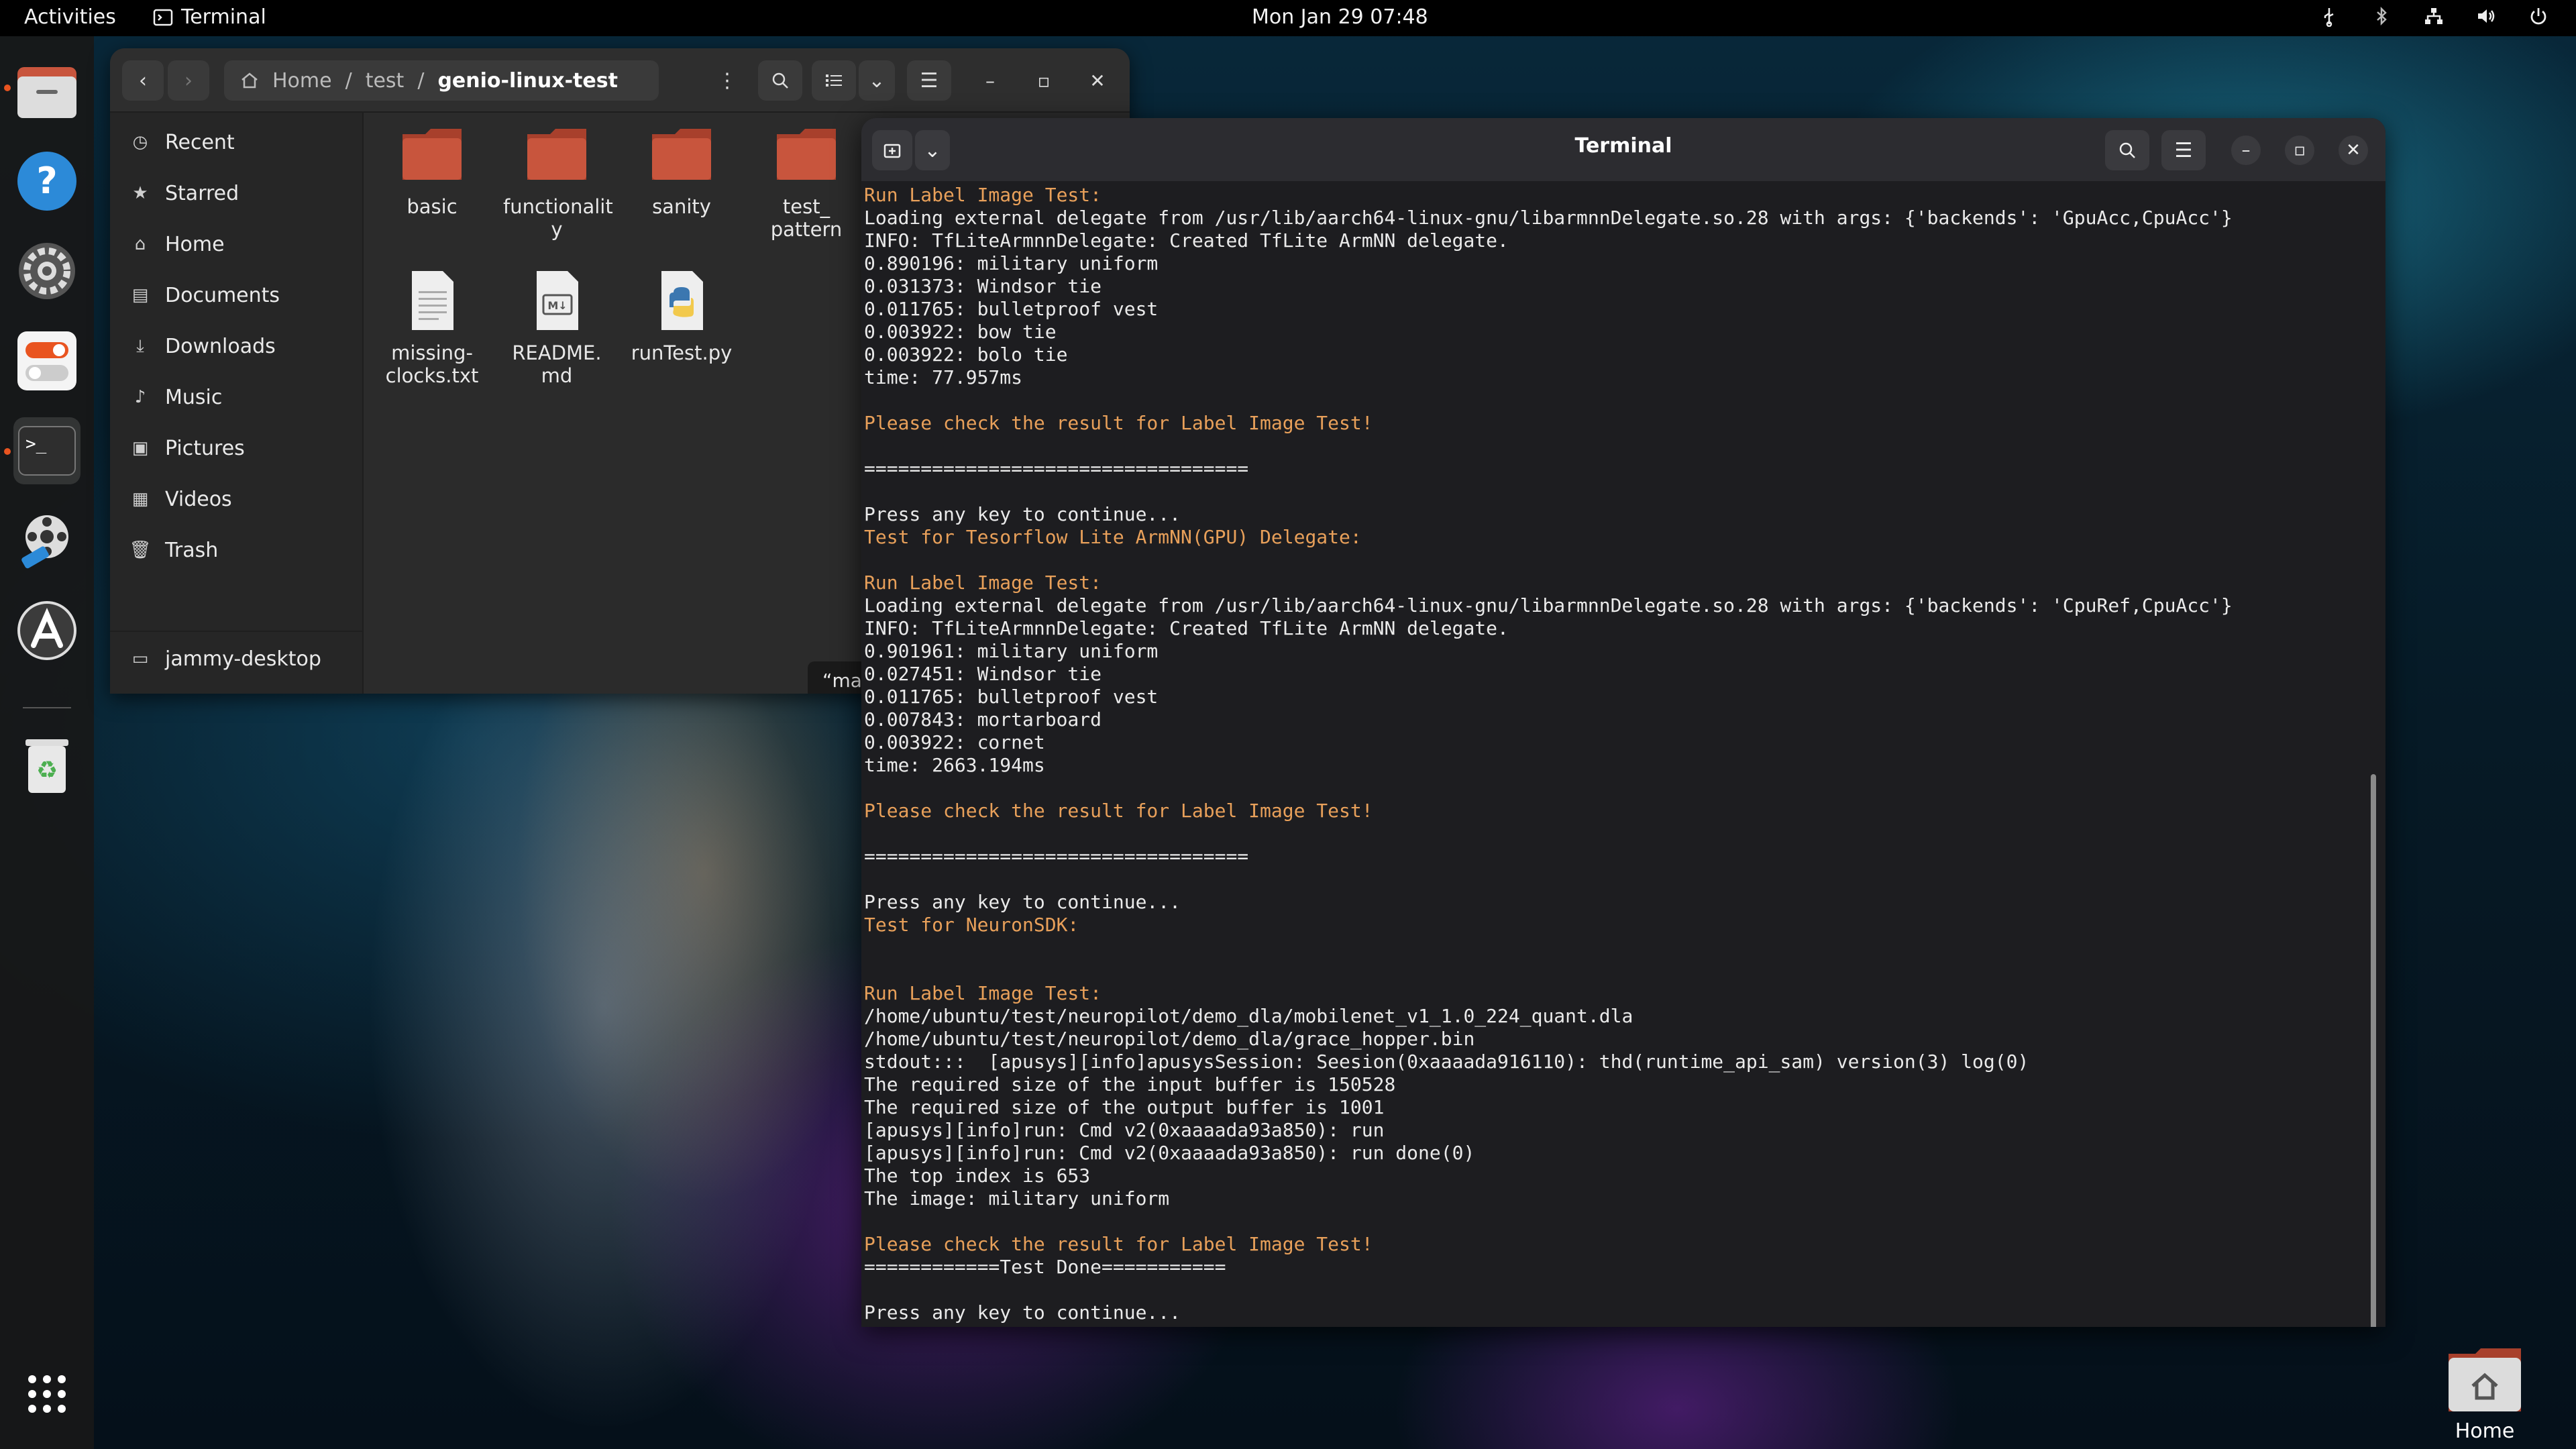  What do you see at coordinates (177, 244) in the screenshot?
I see `sidebar-item-home: ⌂ Home` at bounding box center [177, 244].